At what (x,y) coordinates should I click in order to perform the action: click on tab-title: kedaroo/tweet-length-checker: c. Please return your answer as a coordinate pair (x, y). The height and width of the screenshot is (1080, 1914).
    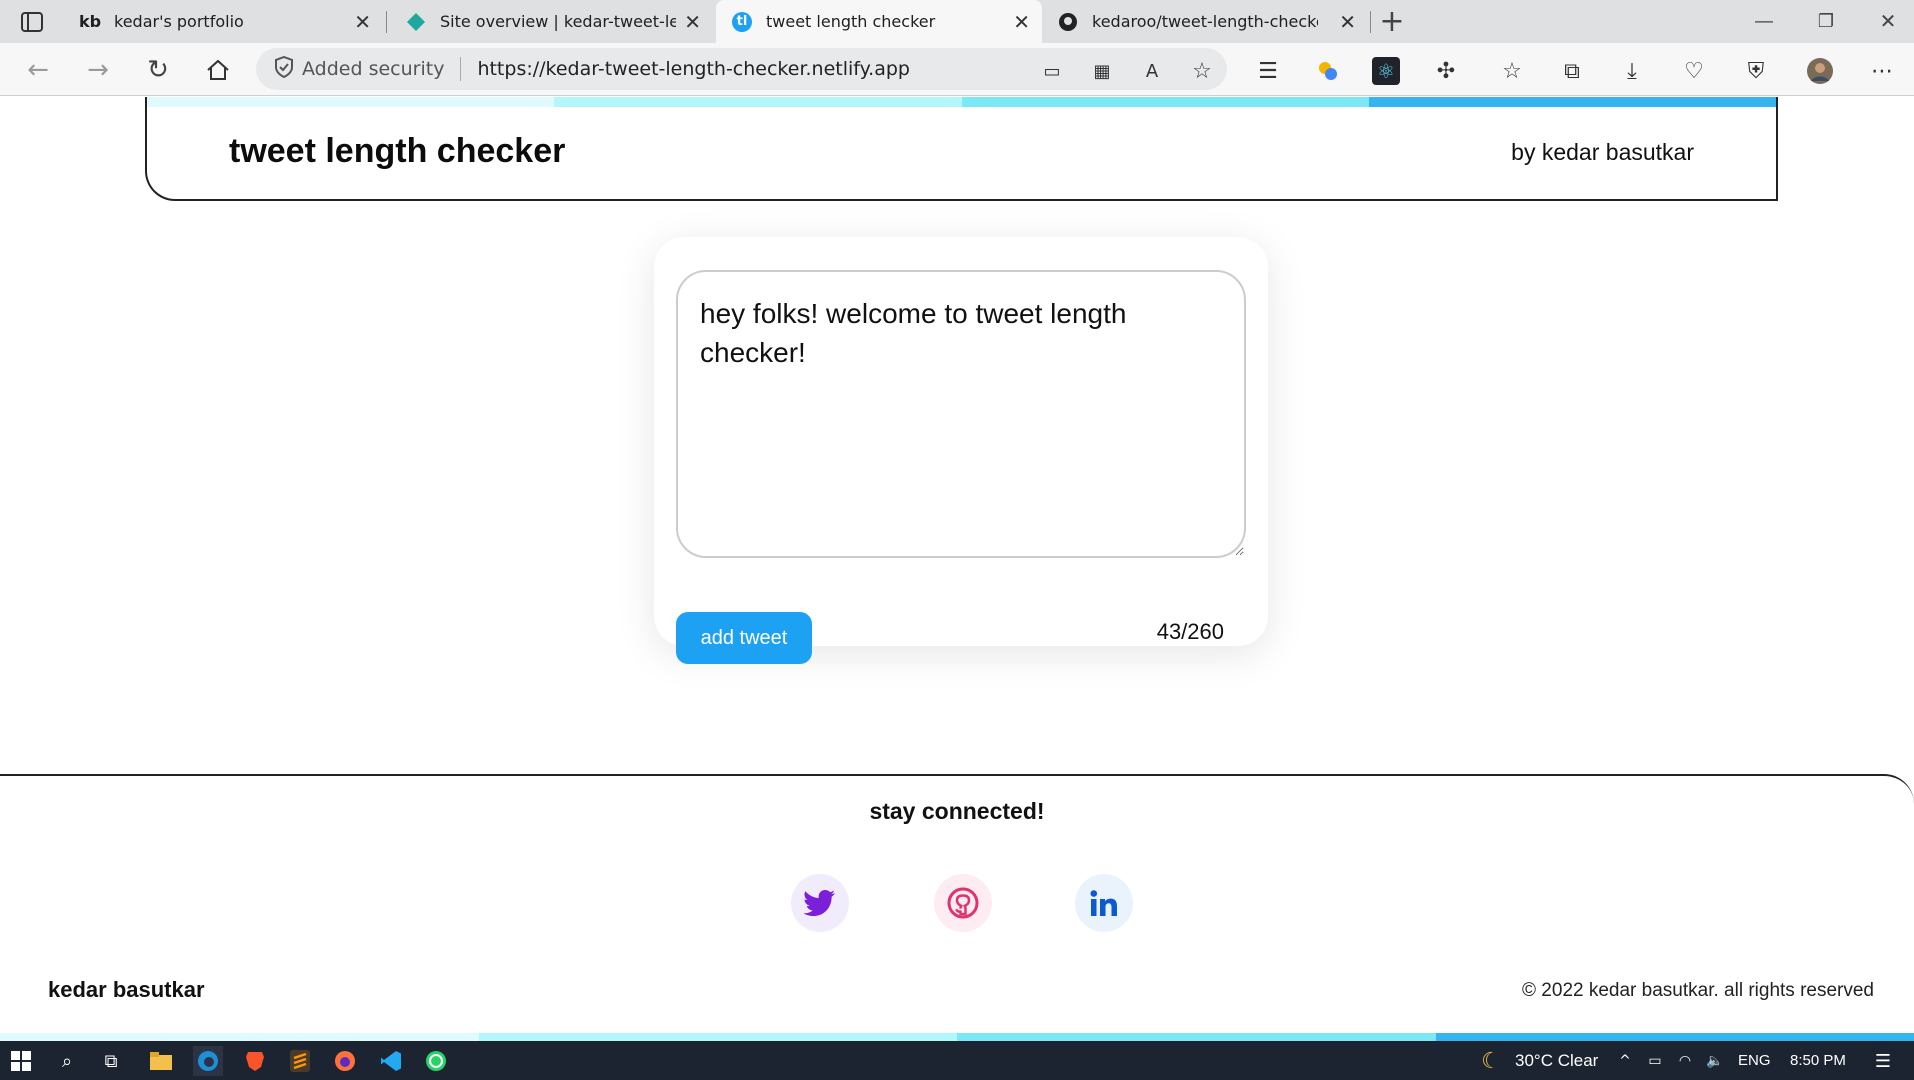
    Looking at the image, I should click on (1205, 21).